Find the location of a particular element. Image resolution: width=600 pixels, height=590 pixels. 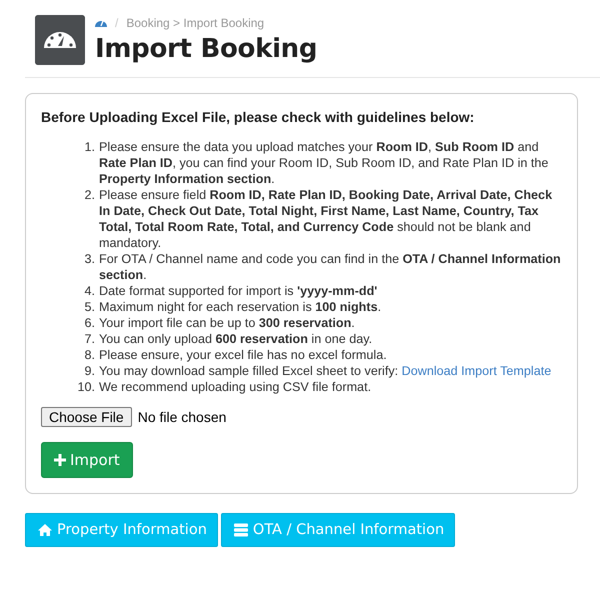

list-number: 9. is located at coordinates (89, 371).